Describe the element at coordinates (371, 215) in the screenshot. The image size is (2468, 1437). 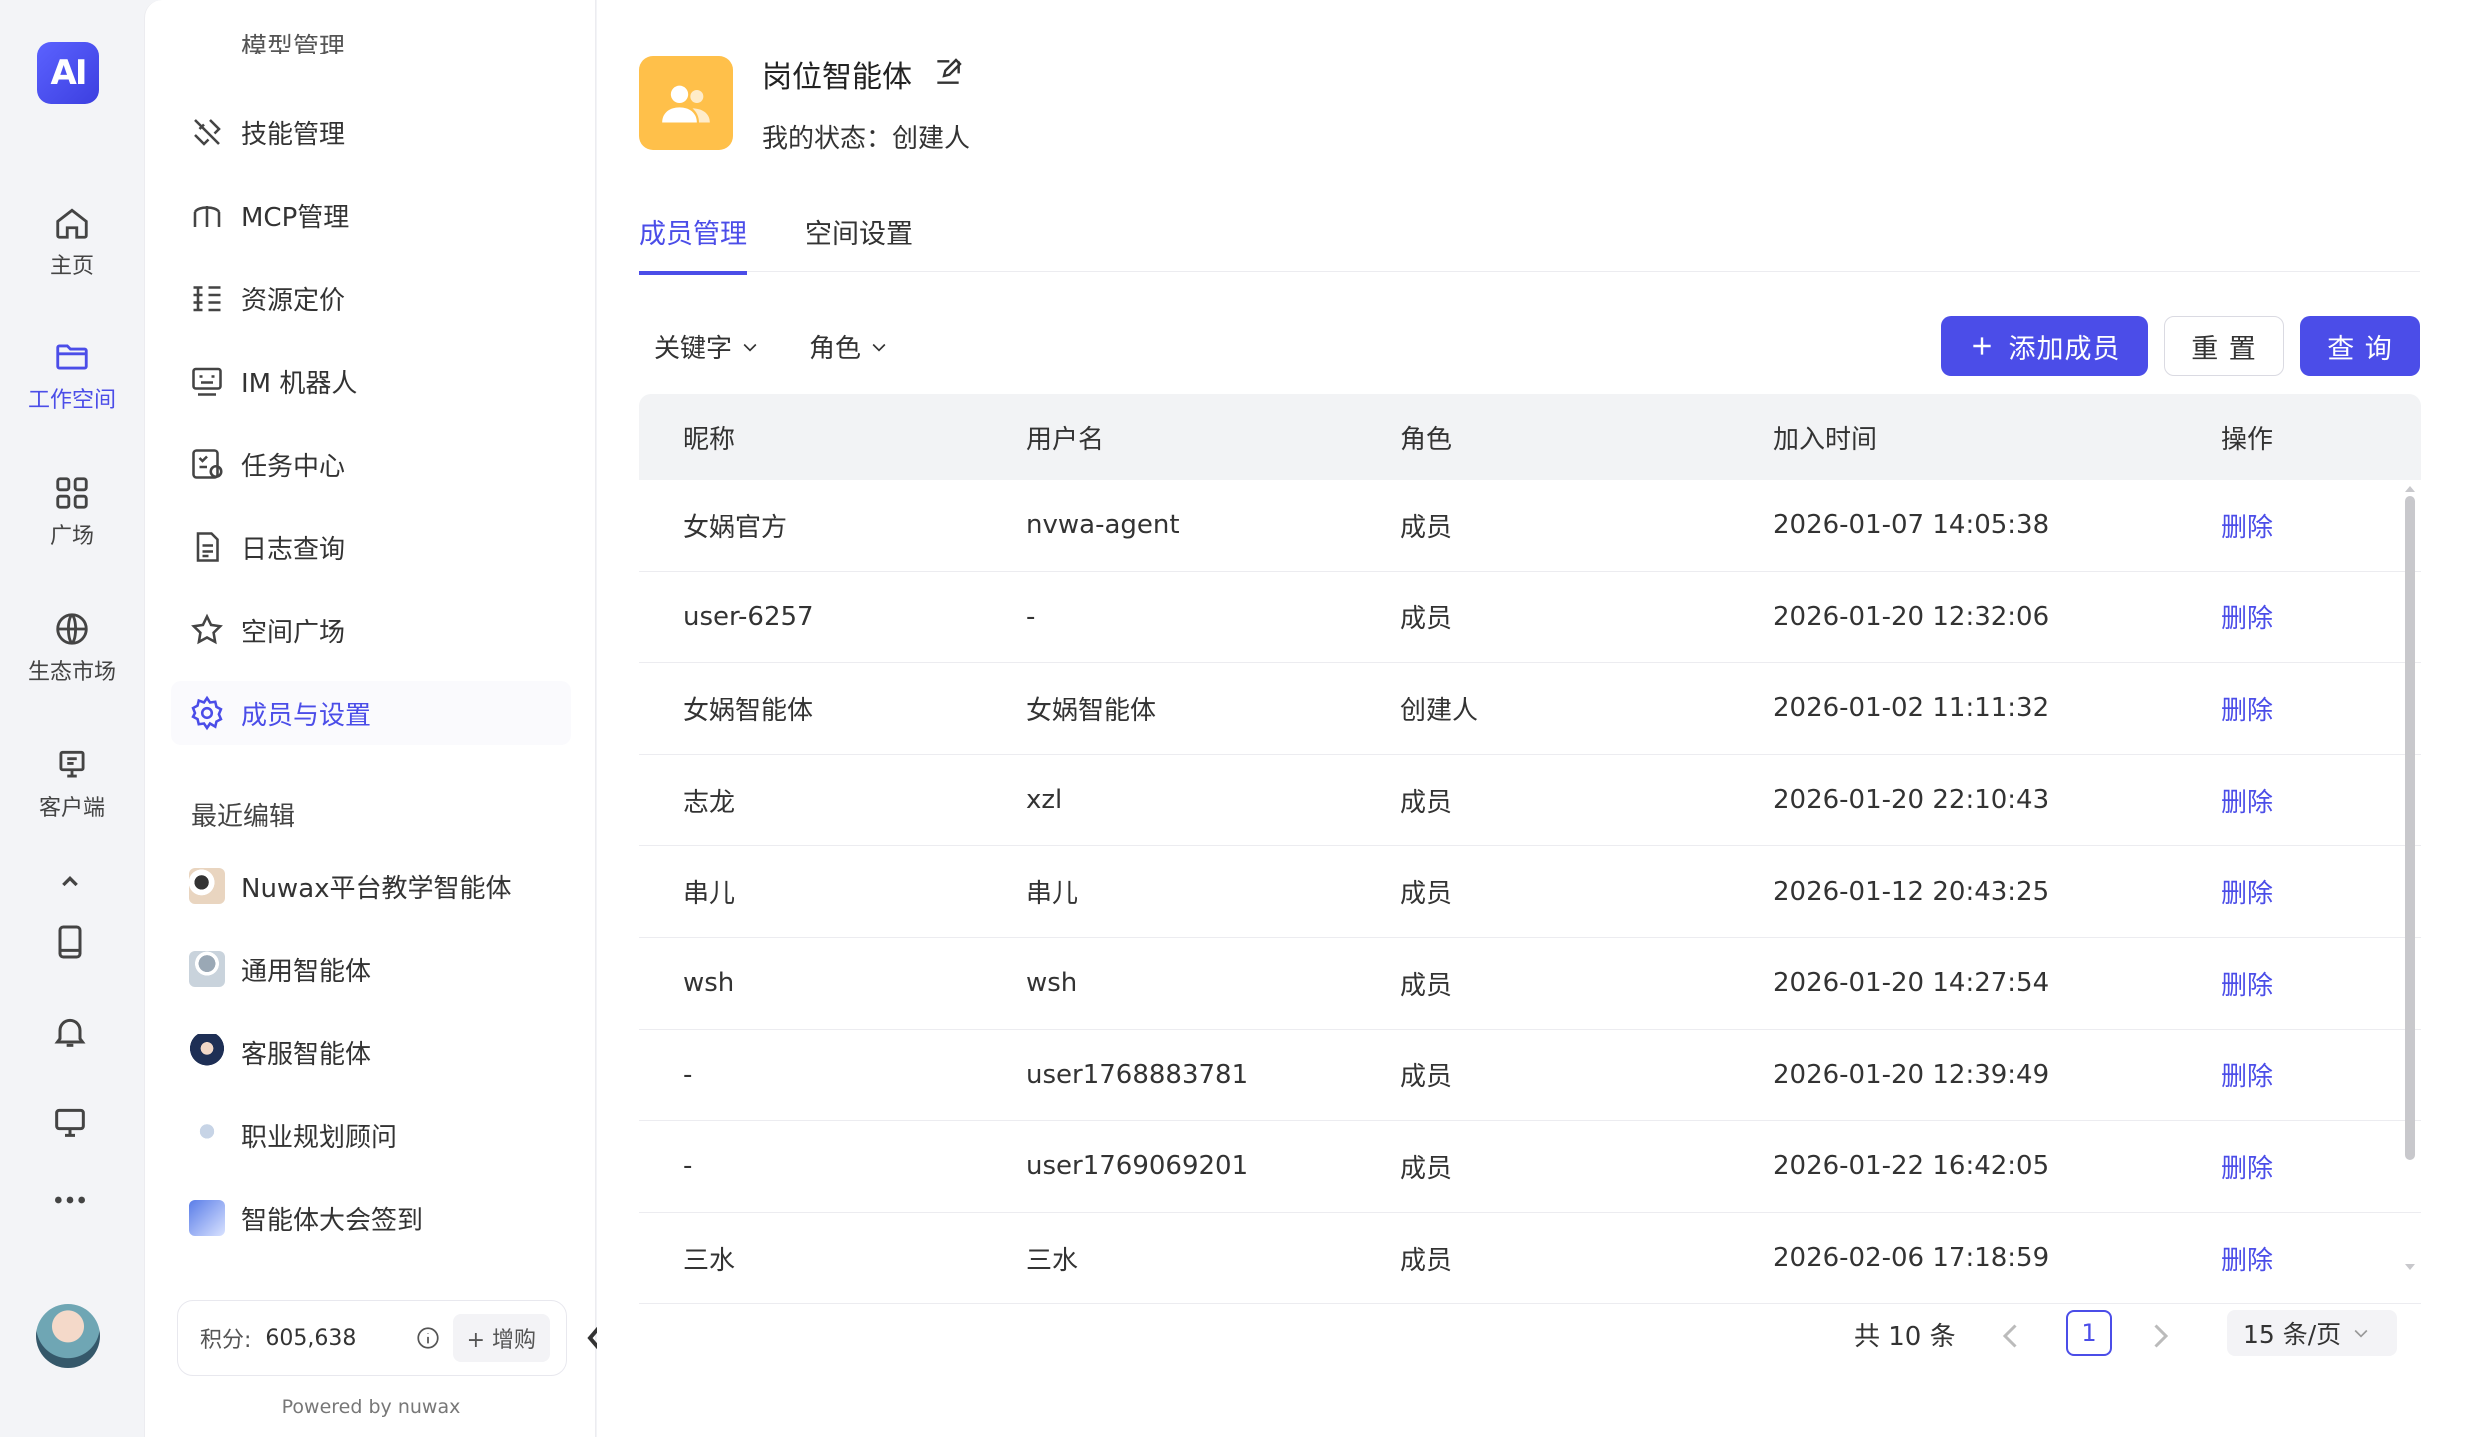
I see `menu-item-mcp: MCP管理` at that location.